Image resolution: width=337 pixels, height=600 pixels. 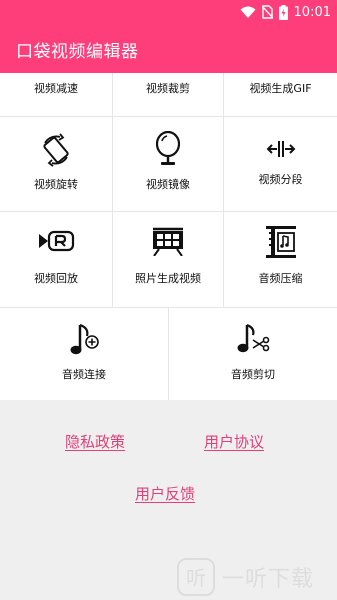 I want to click on tool-photo-to-video: 照片生成视频, so click(x=168, y=260).